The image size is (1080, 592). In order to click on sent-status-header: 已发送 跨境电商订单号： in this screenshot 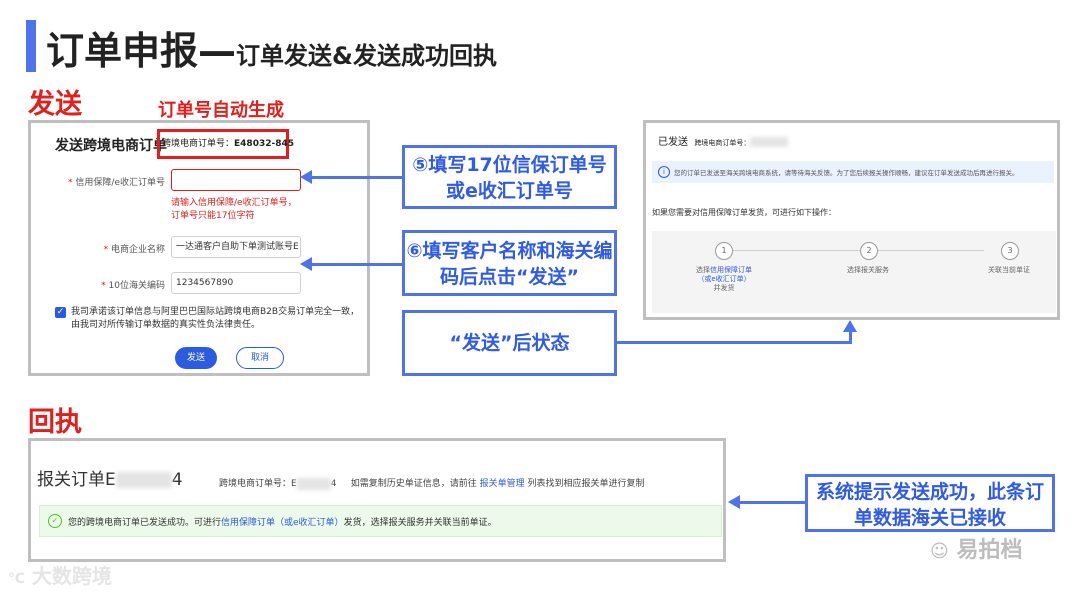, I will do `click(723, 140)`.